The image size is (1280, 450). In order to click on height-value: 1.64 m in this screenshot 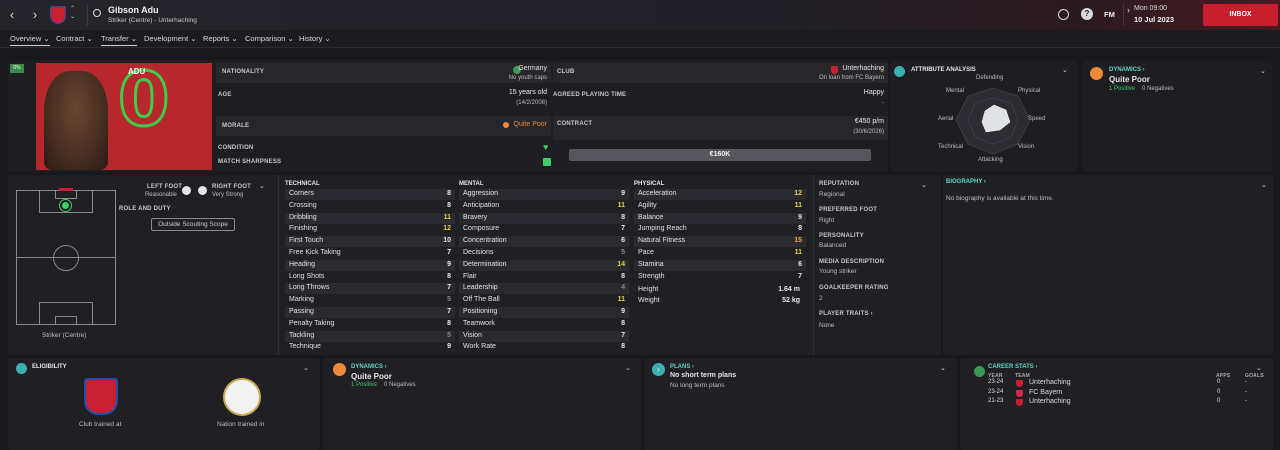, I will do `click(789, 289)`.